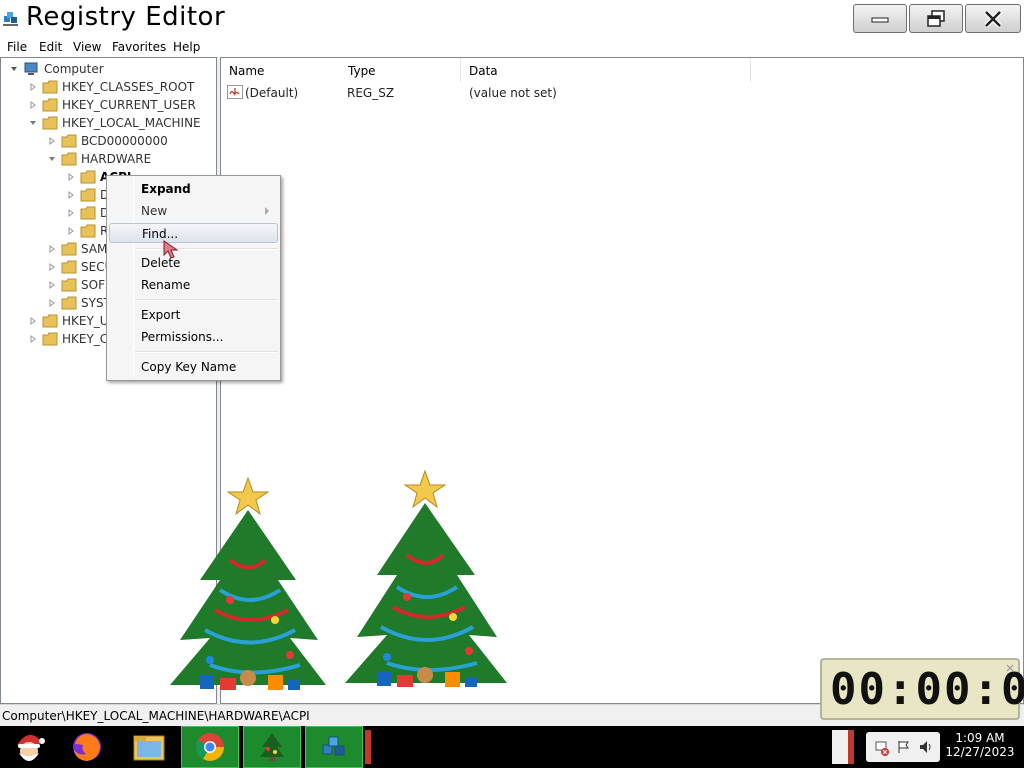 This screenshot has height=768, width=1024. Describe the element at coordinates (512, 18) in the screenshot. I see `title-bar: Registry Editor` at that location.